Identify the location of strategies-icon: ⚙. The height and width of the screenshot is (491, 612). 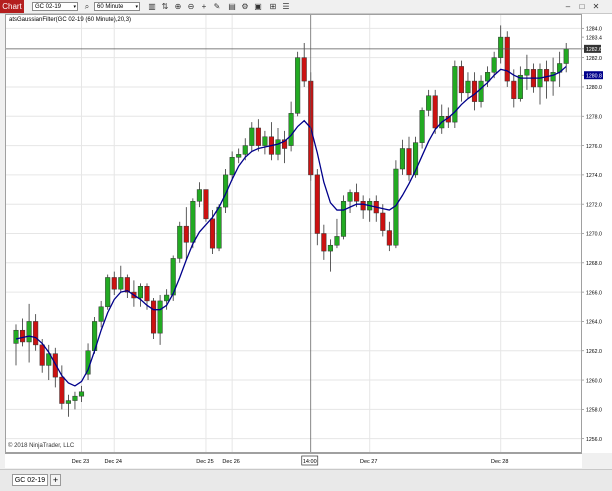
(245, 6).